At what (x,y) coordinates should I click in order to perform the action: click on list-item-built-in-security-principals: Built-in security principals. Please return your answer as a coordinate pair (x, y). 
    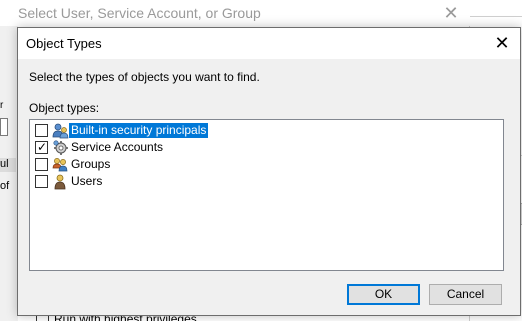
    Looking at the image, I should click on (185, 130).